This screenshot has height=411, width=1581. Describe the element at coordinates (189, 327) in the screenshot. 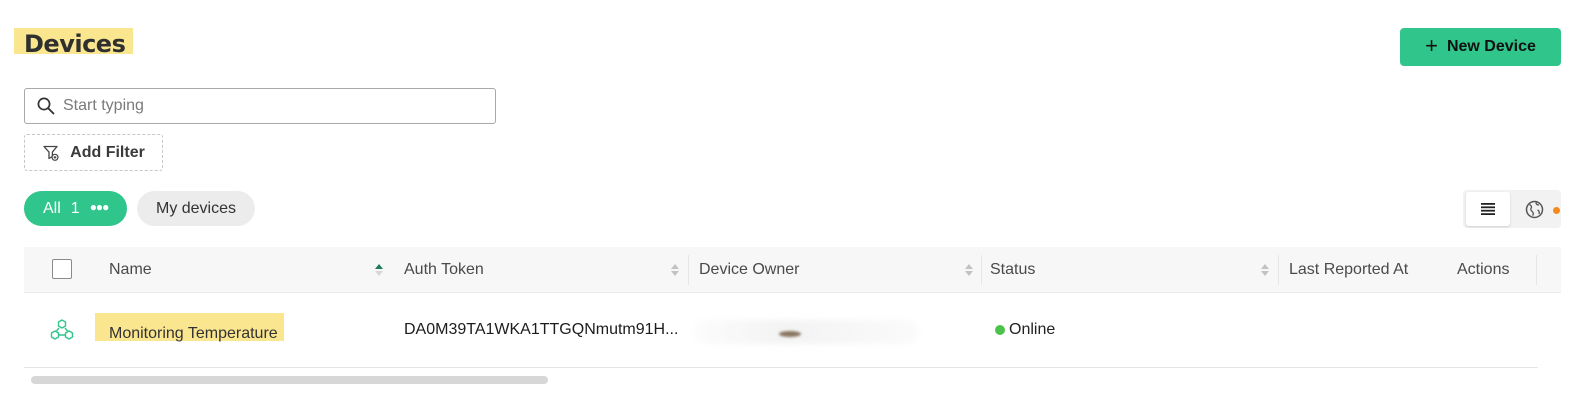

I see `device-name-link: Monitoring Temperature` at that location.